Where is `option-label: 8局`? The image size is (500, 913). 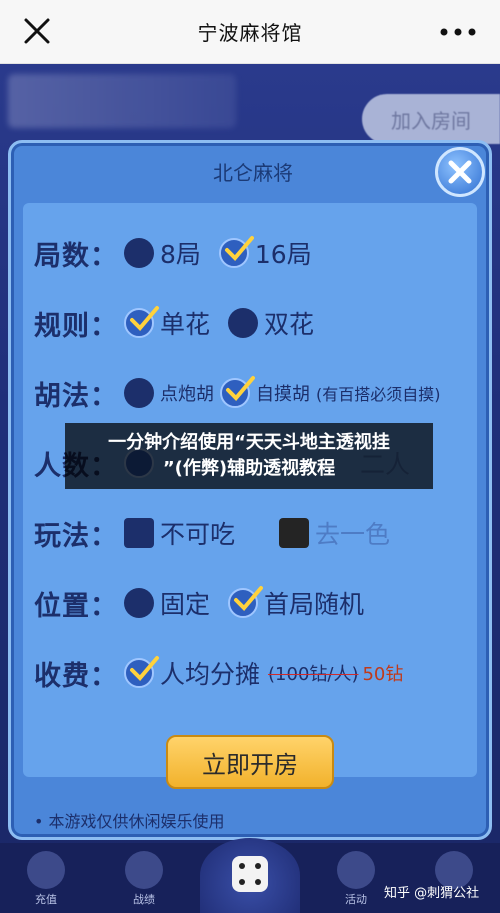 option-label: 8局 is located at coordinates (180, 254).